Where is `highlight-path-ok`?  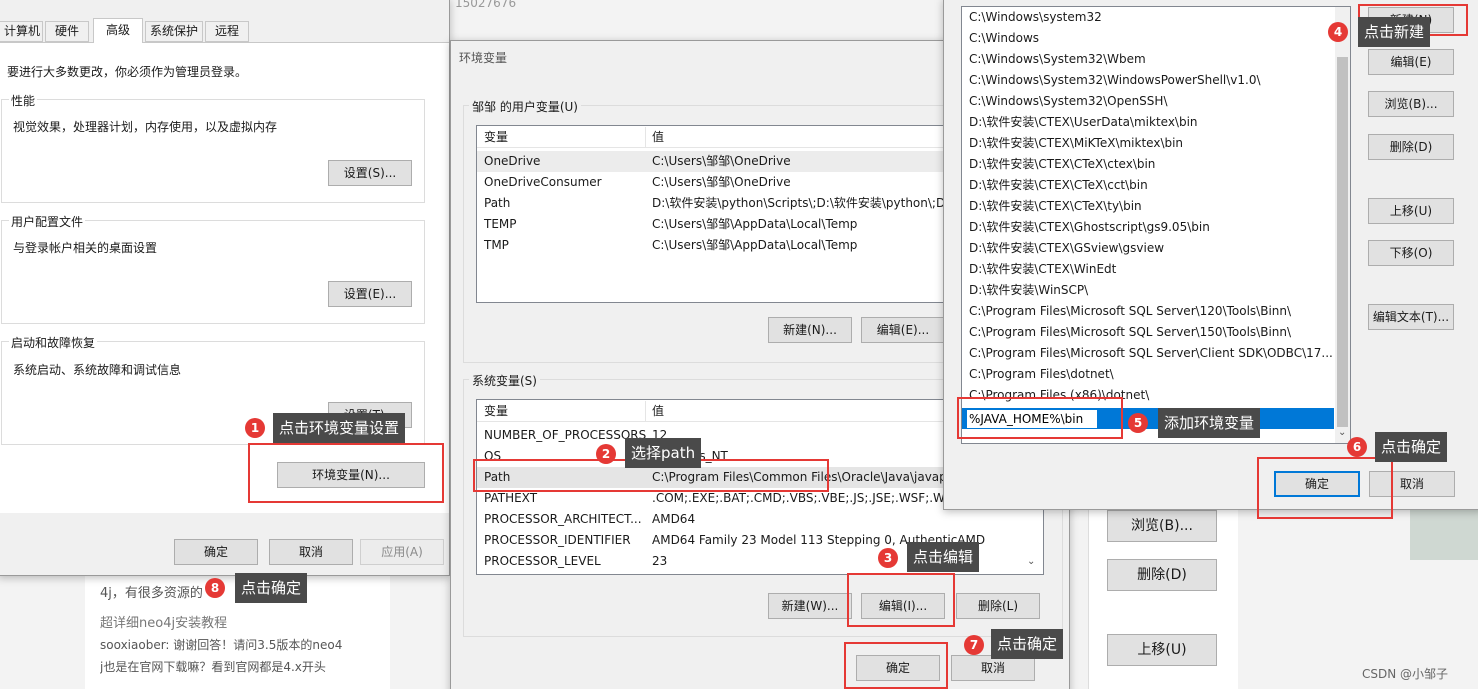
highlight-path-ok is located at coordinates (1325, 488).